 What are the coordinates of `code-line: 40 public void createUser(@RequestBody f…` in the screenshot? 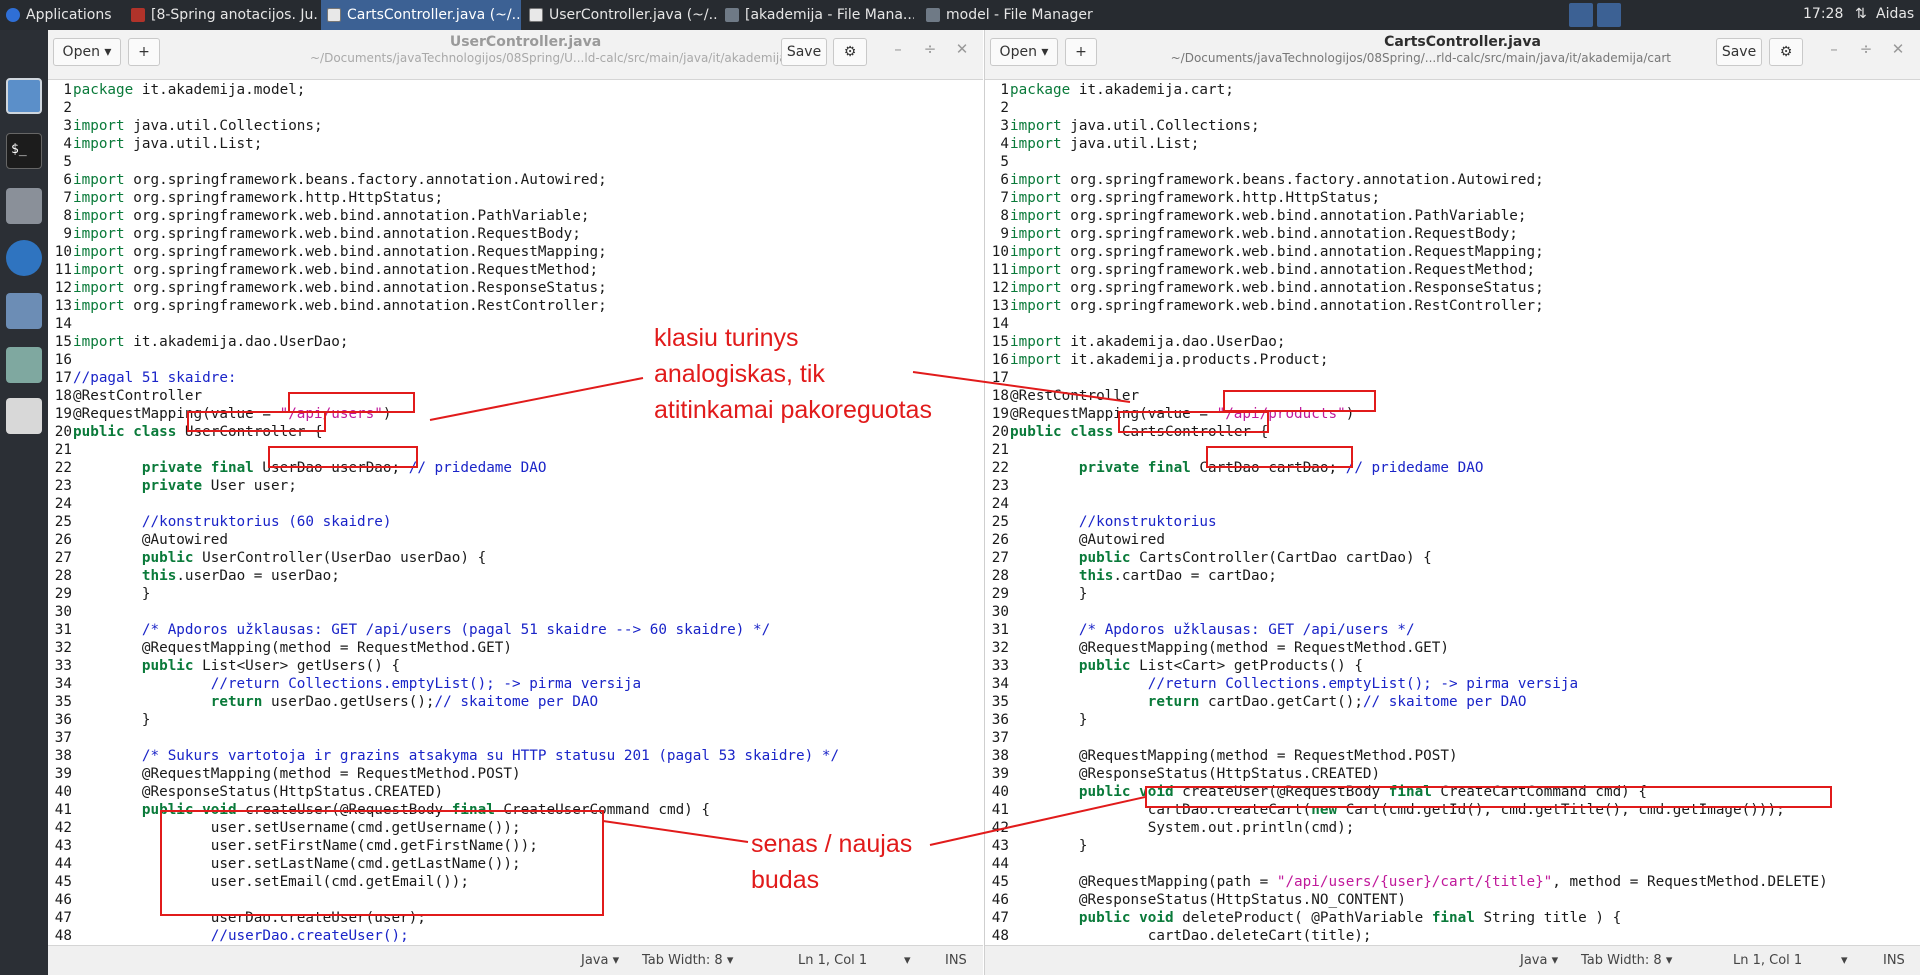 It's located at (1452, 792).